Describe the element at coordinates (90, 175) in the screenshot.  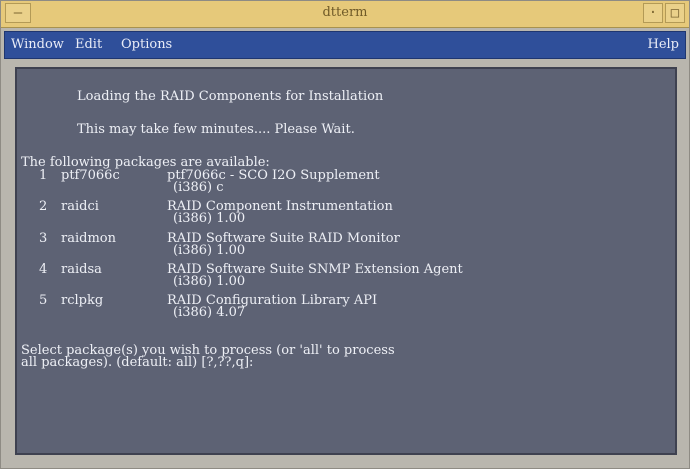
I see `package-name: ptf7066c` at that location.